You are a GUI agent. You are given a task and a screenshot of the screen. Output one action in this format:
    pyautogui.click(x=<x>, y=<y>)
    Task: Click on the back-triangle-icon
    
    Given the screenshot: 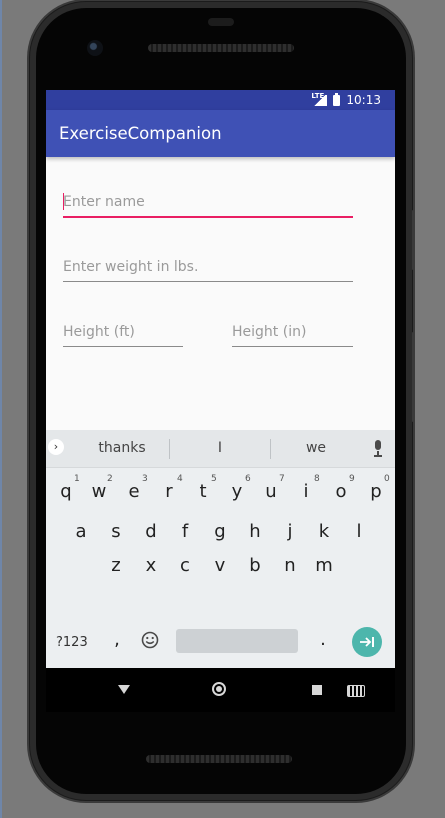 What is the action you would take?
    pyautogui.click(x=124, y=689)
    